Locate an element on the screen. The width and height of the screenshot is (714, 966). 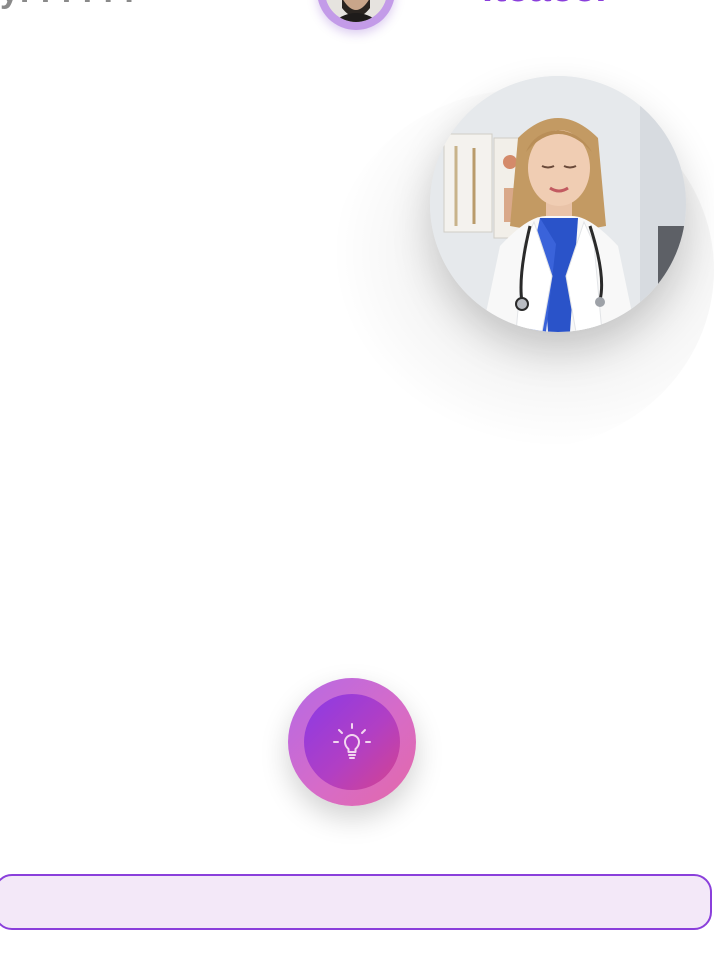
user-avatar-ring is located at coordinates (356, 15).